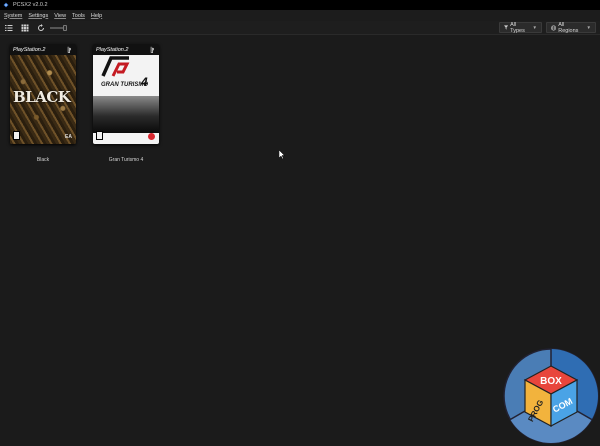  Describe the element at coordinates (300, 15) in the screenshot. I see `menu-bar: System Settings View Tools Help` at that location.